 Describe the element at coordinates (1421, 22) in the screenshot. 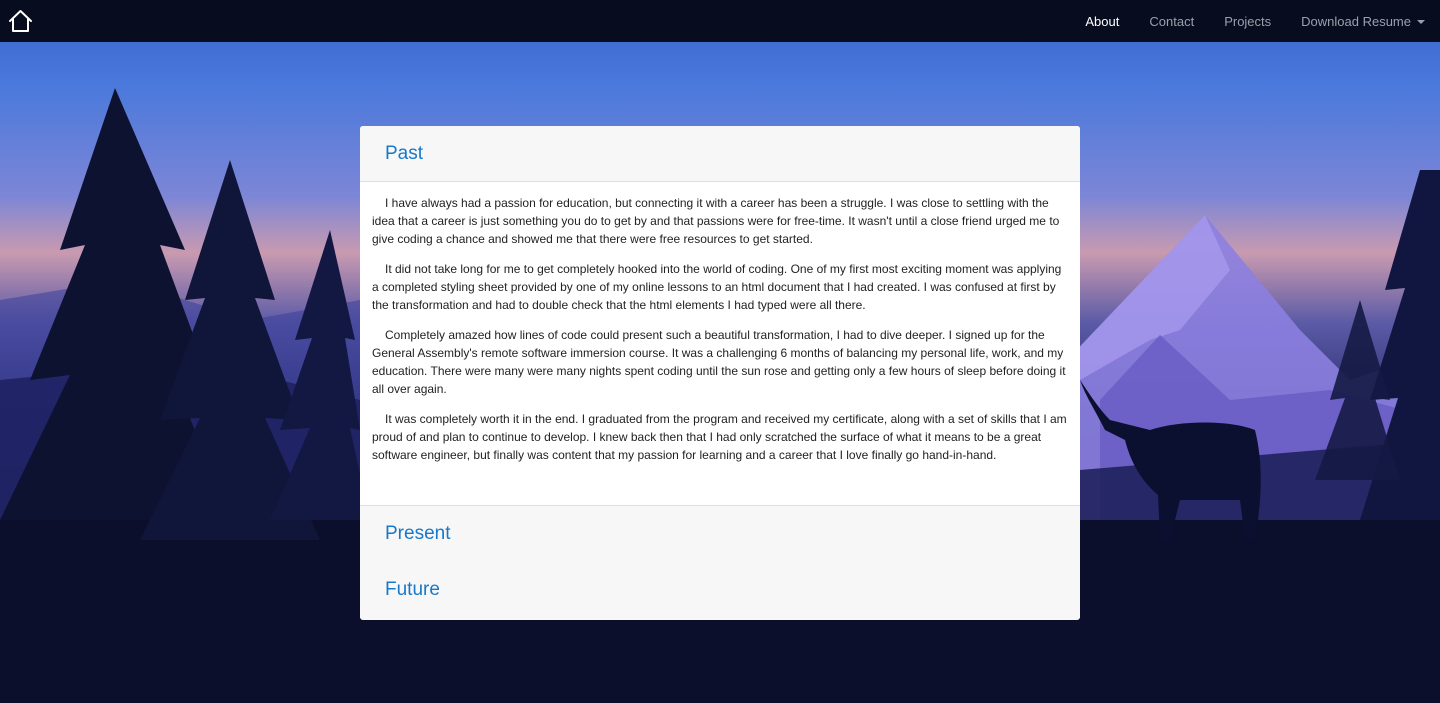

I see `caret-down-icon` at that location.